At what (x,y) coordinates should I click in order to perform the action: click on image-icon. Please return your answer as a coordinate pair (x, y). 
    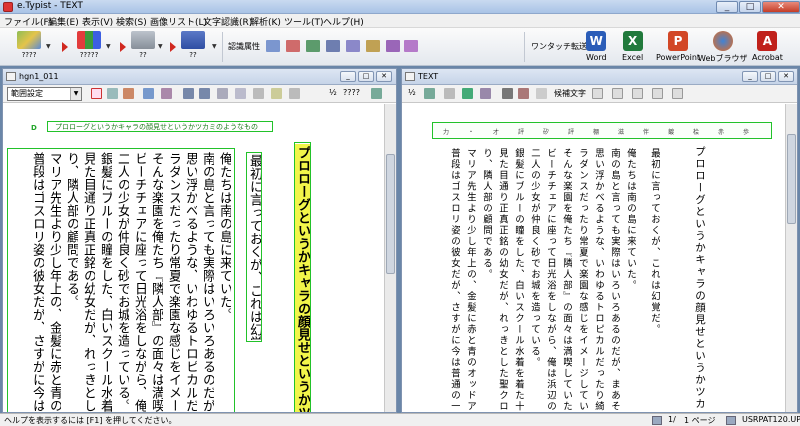
    Looking at the image, I should click on (128, 93).